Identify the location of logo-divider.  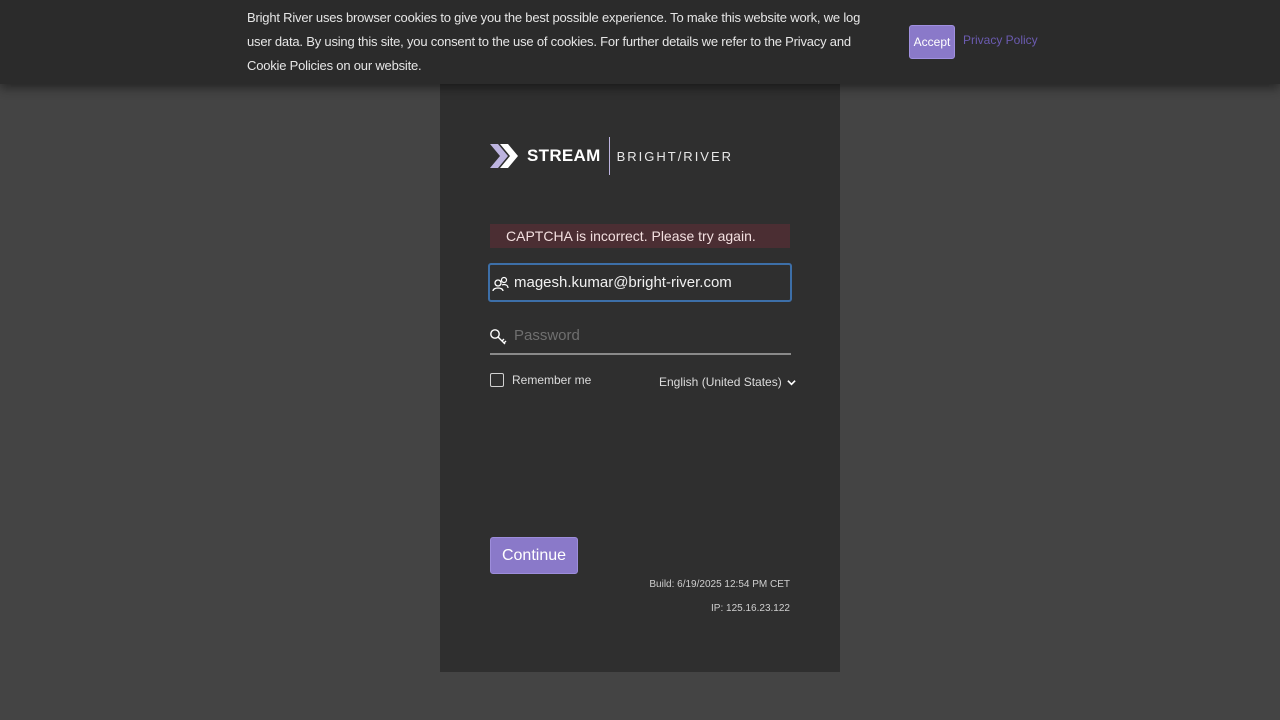
(609, 156).